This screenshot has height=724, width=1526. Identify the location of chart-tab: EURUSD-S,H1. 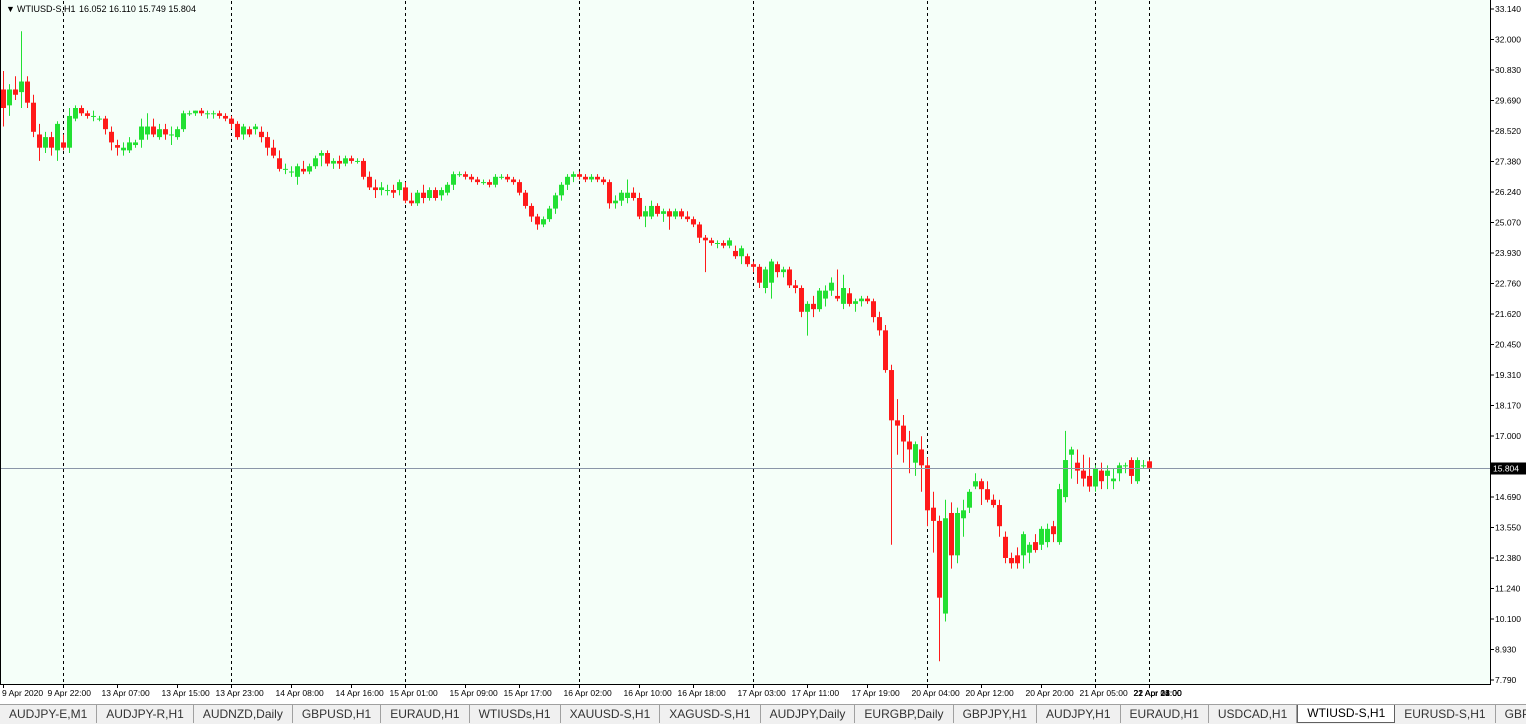
(1445, 714).